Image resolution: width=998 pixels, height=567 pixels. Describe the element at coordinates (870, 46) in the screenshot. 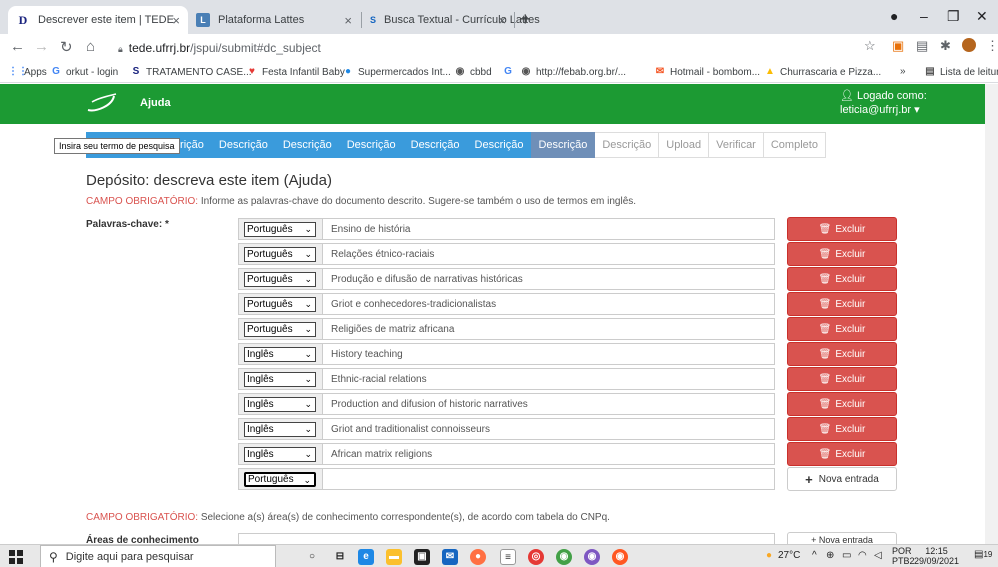

I see `bookmark-star-icon: ☆` at that location.